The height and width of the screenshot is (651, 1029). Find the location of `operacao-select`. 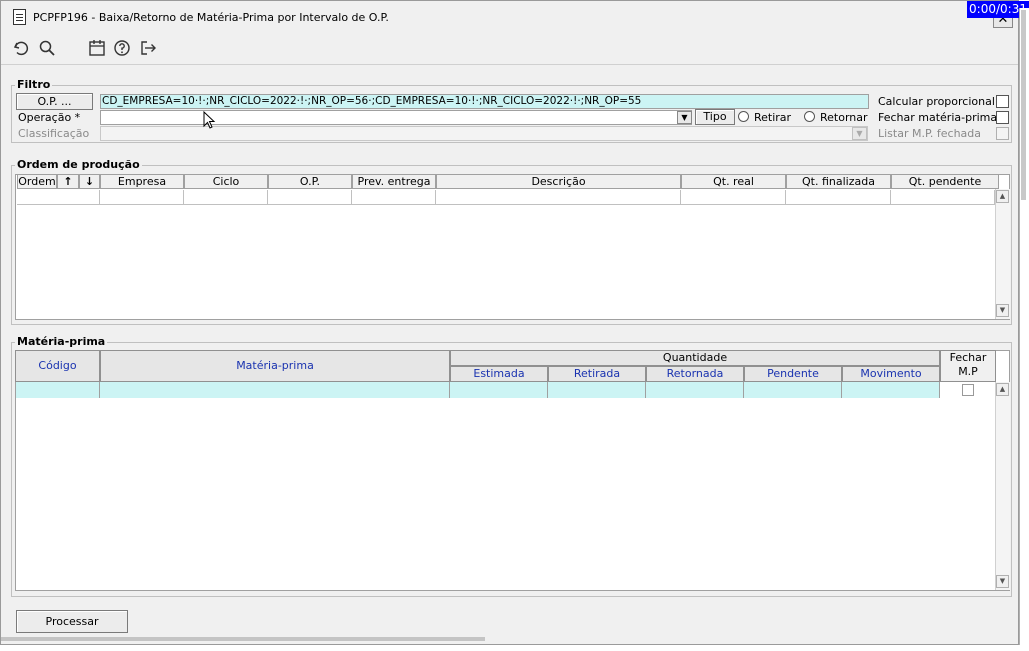

operacao-select is located at coordinates (396, 117).